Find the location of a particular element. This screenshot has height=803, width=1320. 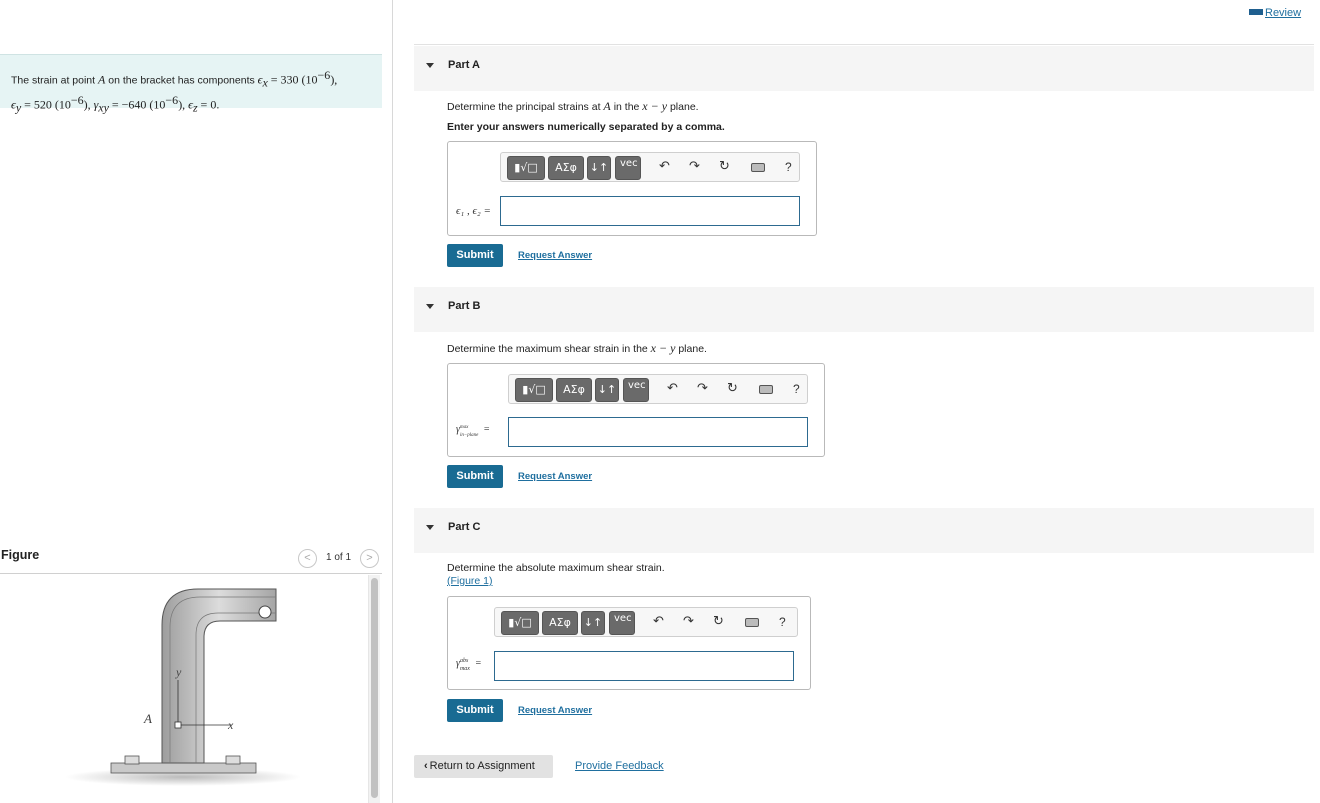

figure-prev-button: < is located at coordinates (307, 558).